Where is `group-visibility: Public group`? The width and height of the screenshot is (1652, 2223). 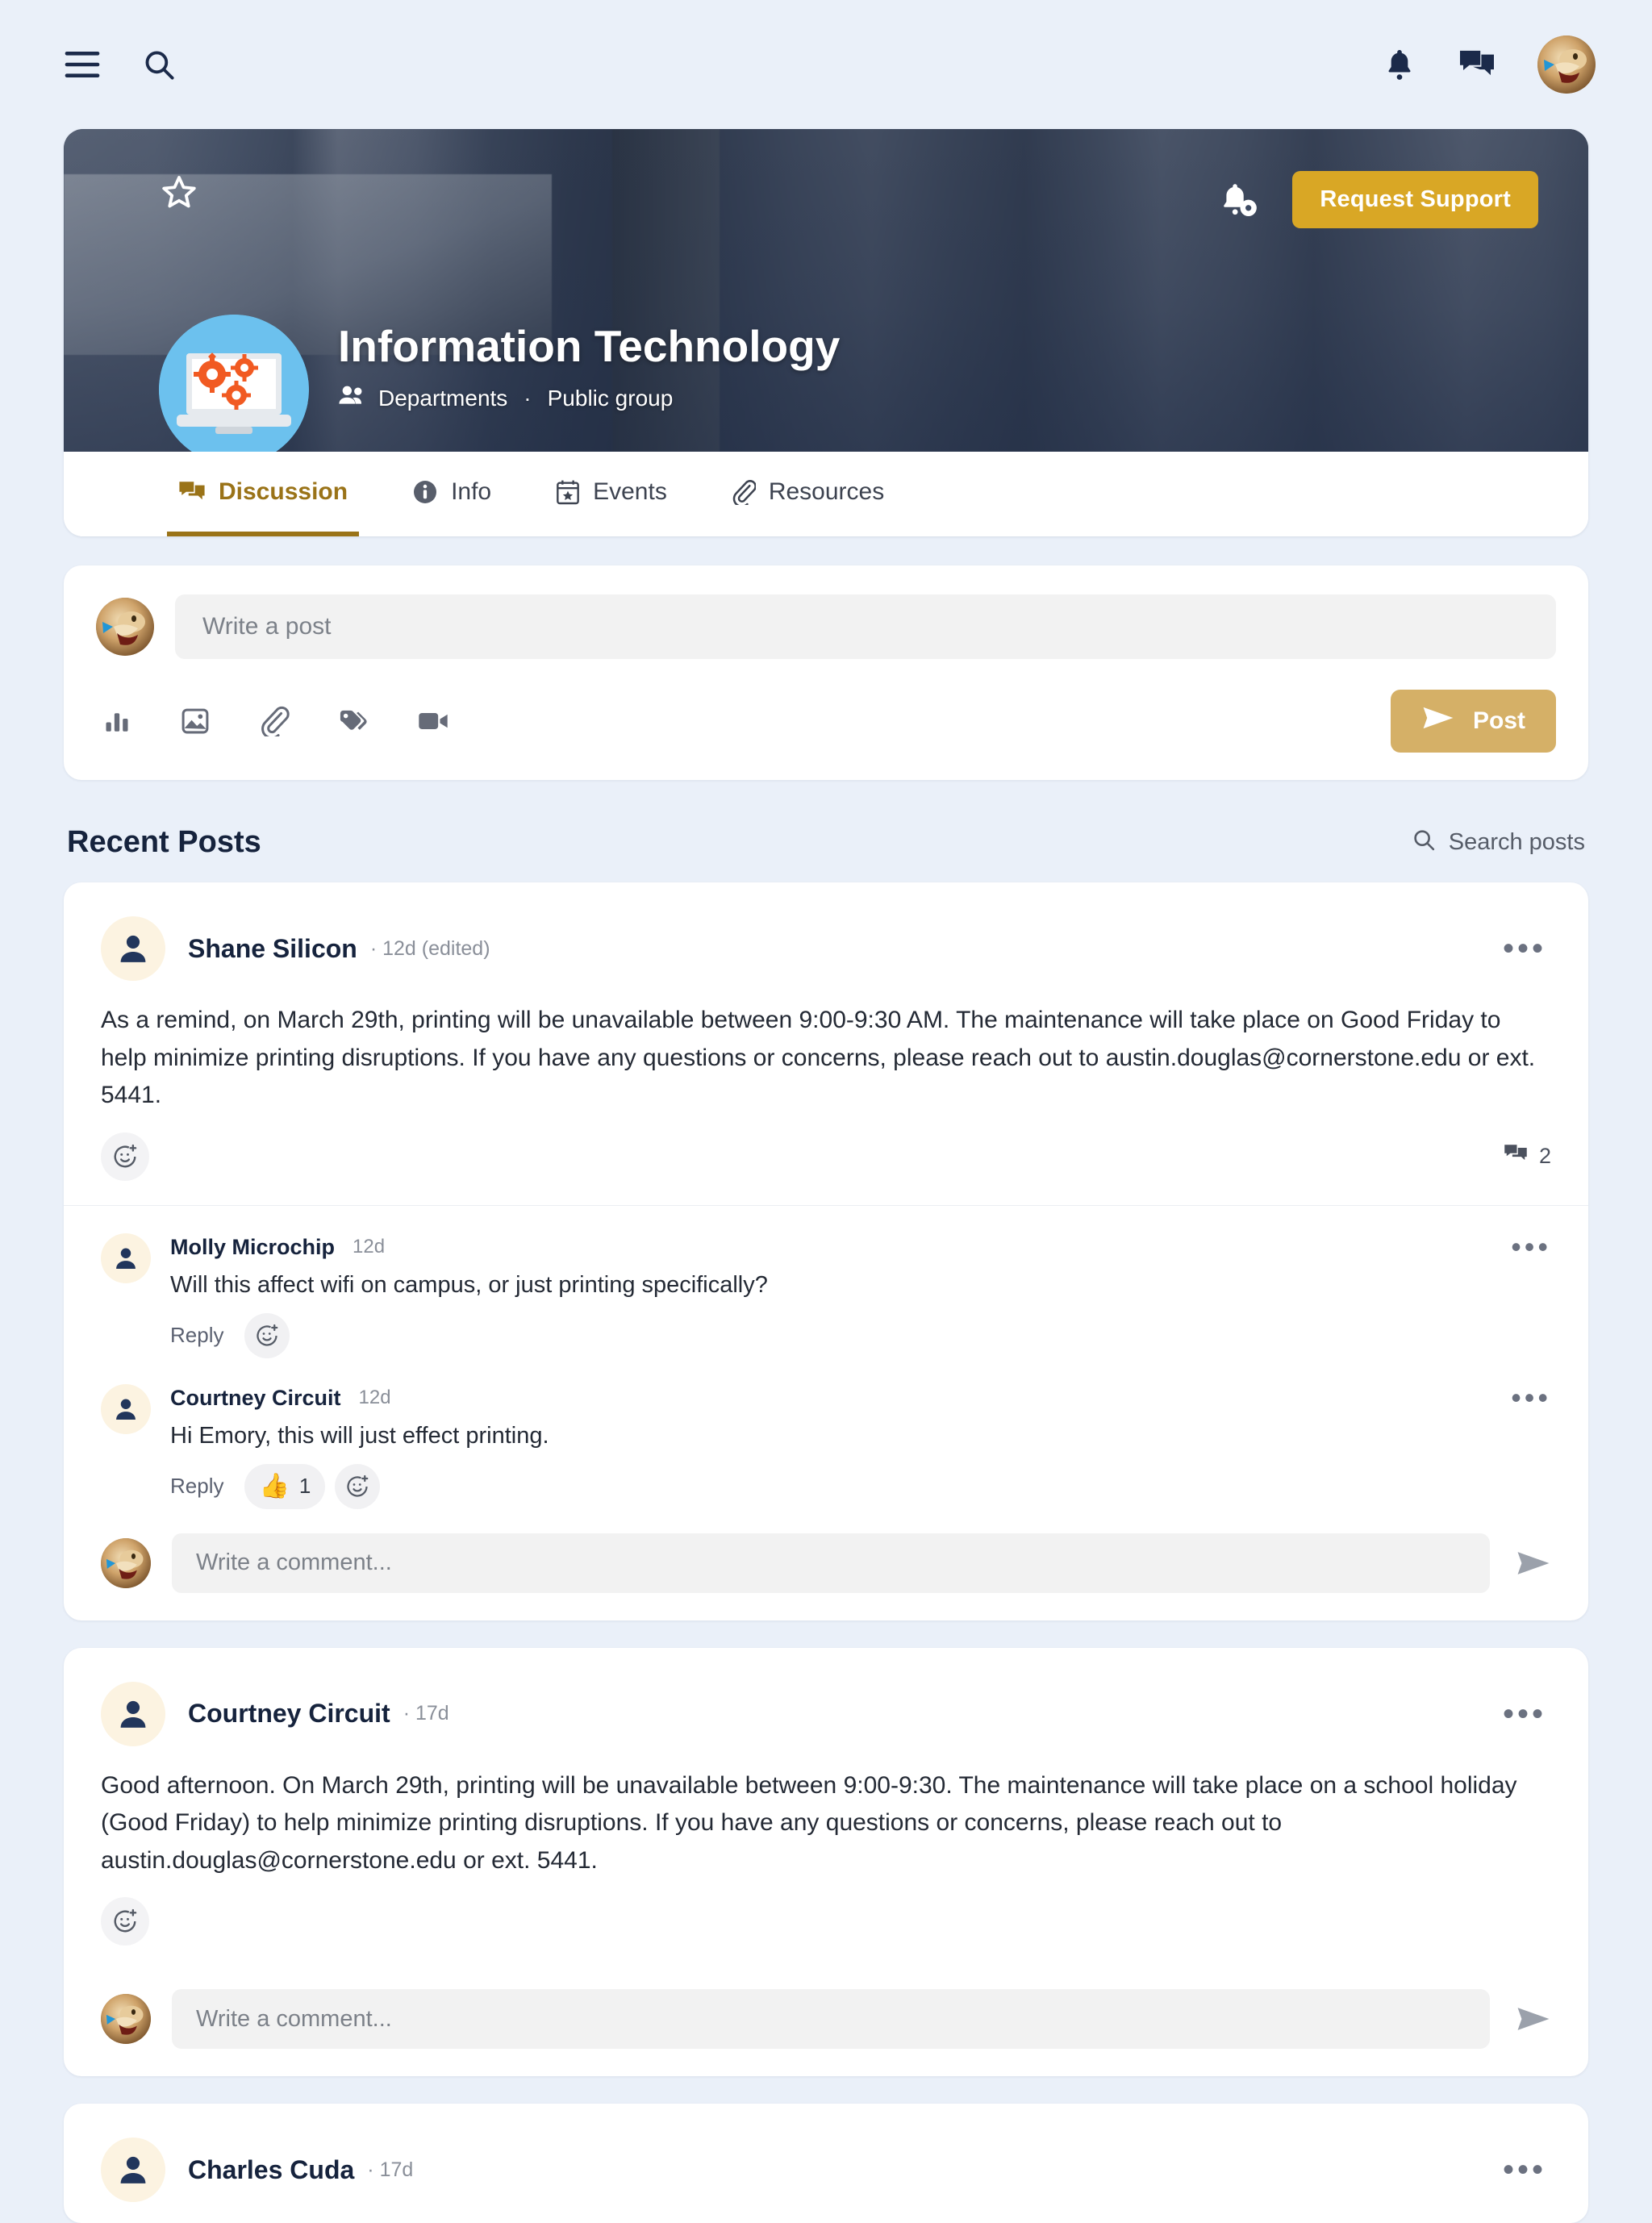
group-visibility: Public group is located at coordinates (610, 398).